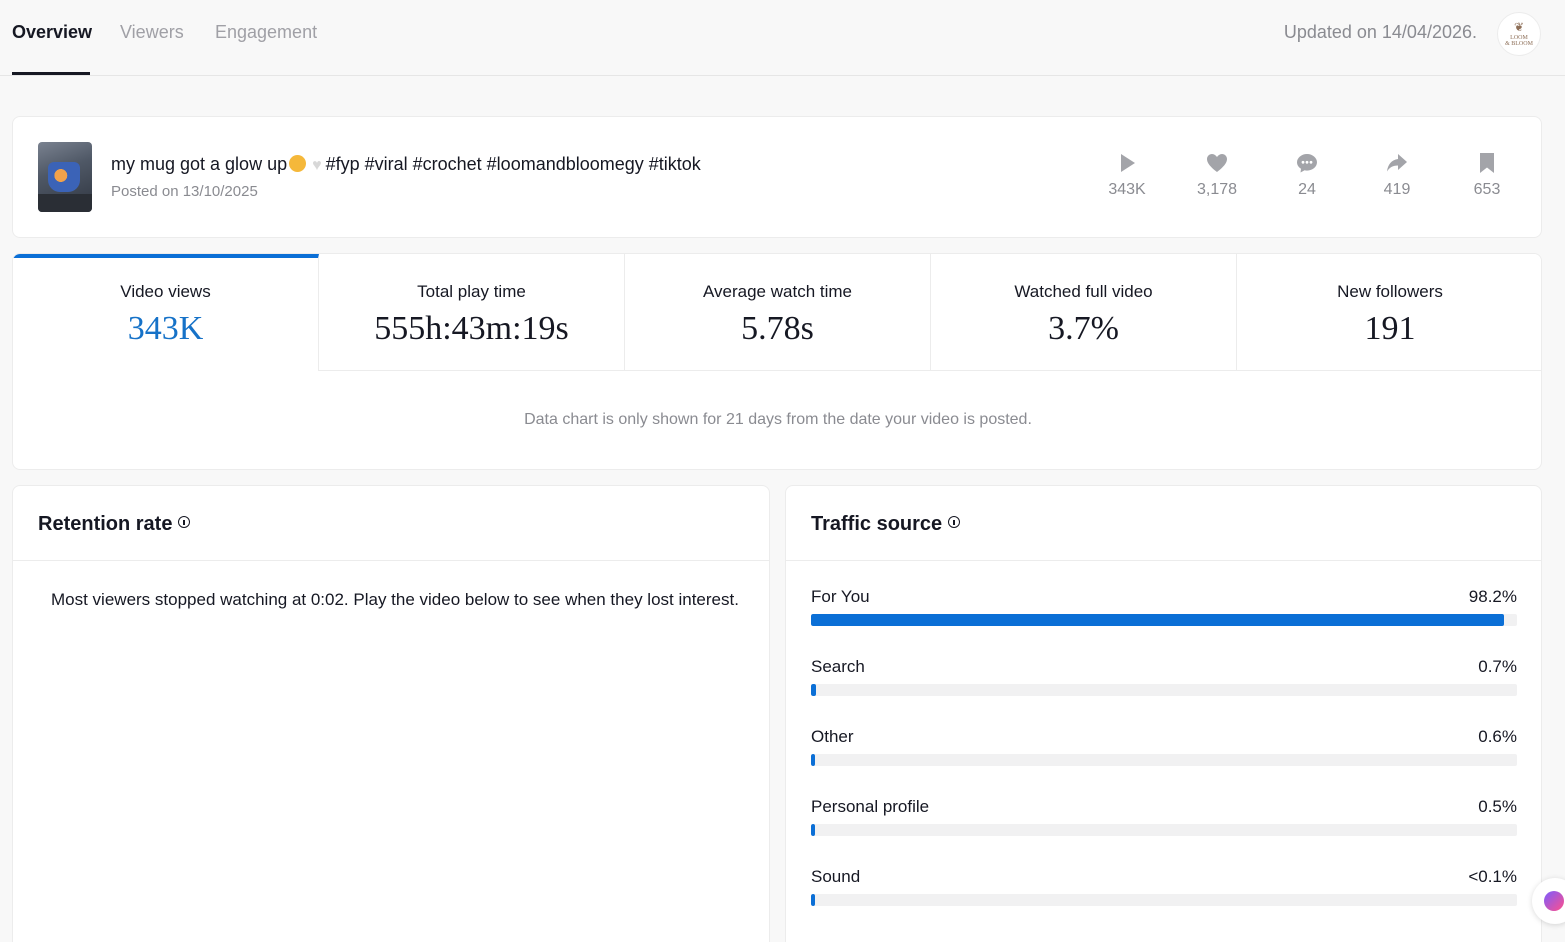 Image resolution: width=1565 pixels, height=942 pixels. Describe the element at coordinates (1519, 44) in the screenshot. I see `brand-logo-line2: & BLOOM` at that location.